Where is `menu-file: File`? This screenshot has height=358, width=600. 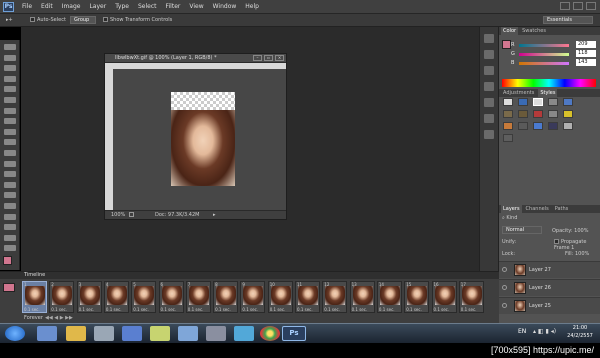
menu-file: File is located at coordinates (27, 6).